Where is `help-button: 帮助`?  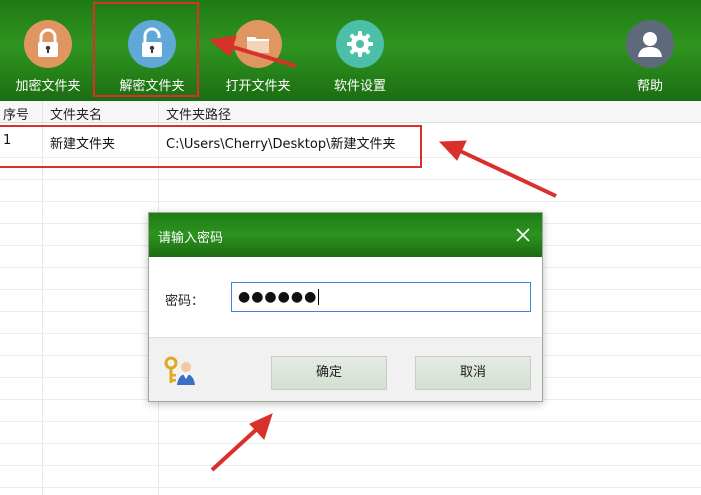 help-button: 帮助 is located at coordinates (650, 50).